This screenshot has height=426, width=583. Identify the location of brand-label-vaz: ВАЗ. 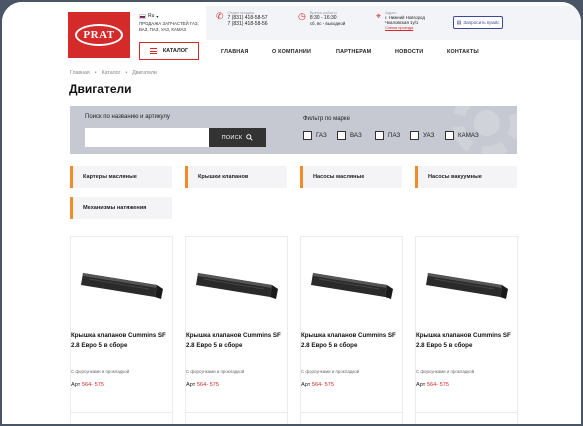
(356, 135).